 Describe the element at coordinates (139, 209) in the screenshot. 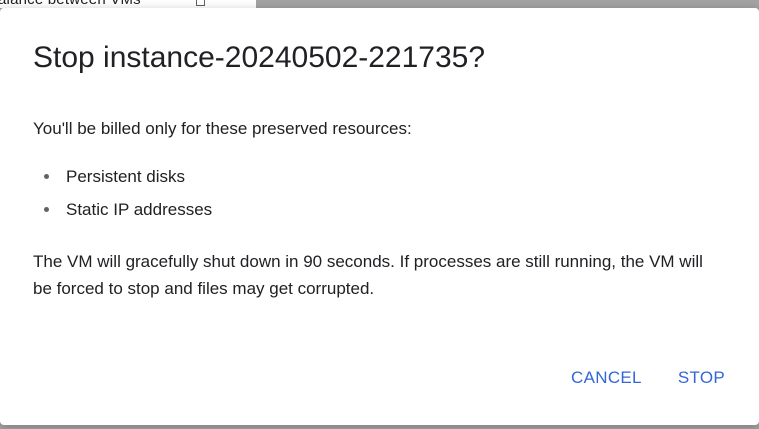

I see `resource-label: Static IP addresses` at that location.